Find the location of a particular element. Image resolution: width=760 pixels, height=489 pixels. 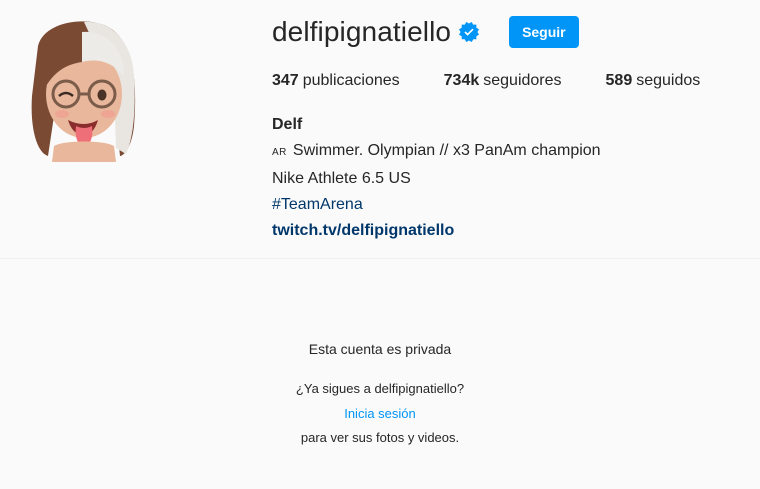

stat-posts-label: publicaciones is located at coordinates (351, 80).